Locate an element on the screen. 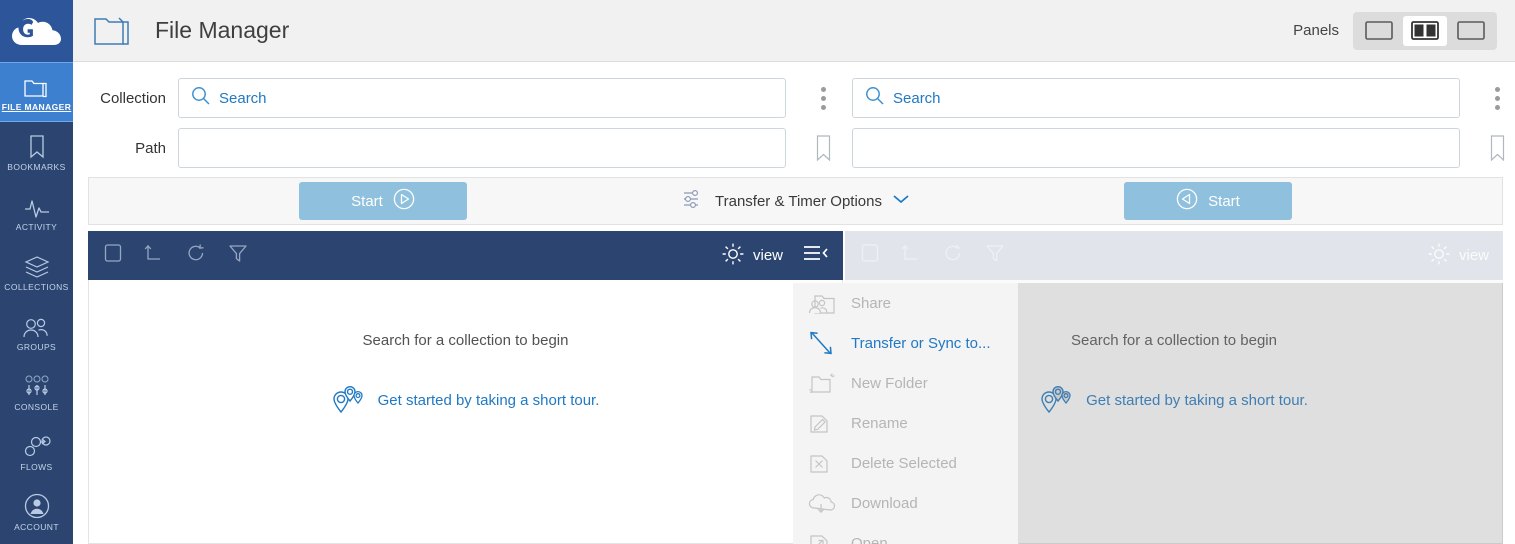 The height and width of the screenshot is (544, 1515). transfer-timer-options-label: Transfer & Timer Options is located at coordinates (798, 201).